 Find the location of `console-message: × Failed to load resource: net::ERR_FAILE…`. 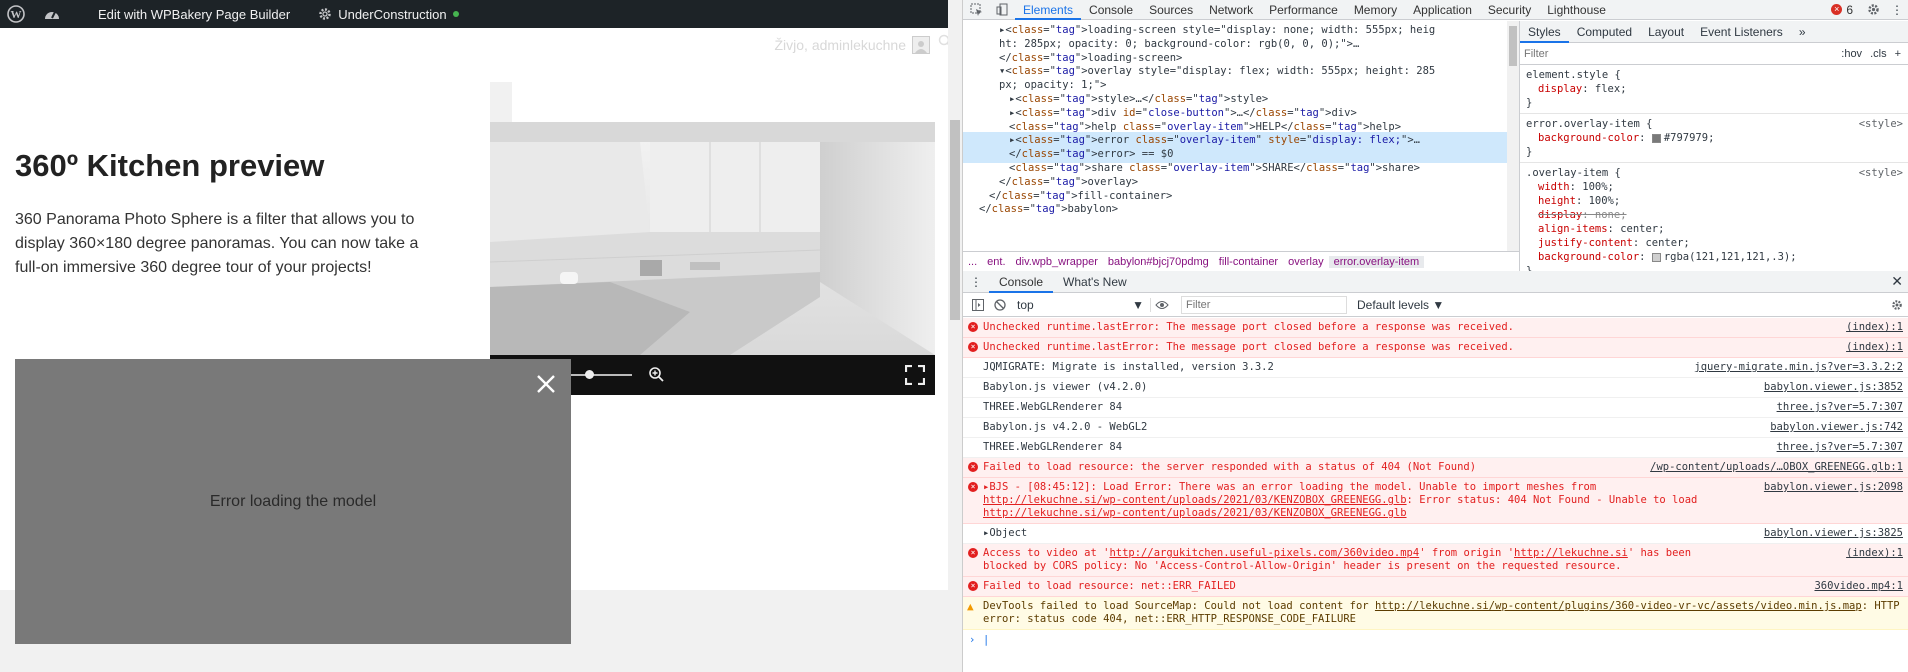

console-message: × Failed to load resource: net::ERR_FAILE… is located at coordinates (1435, 587).